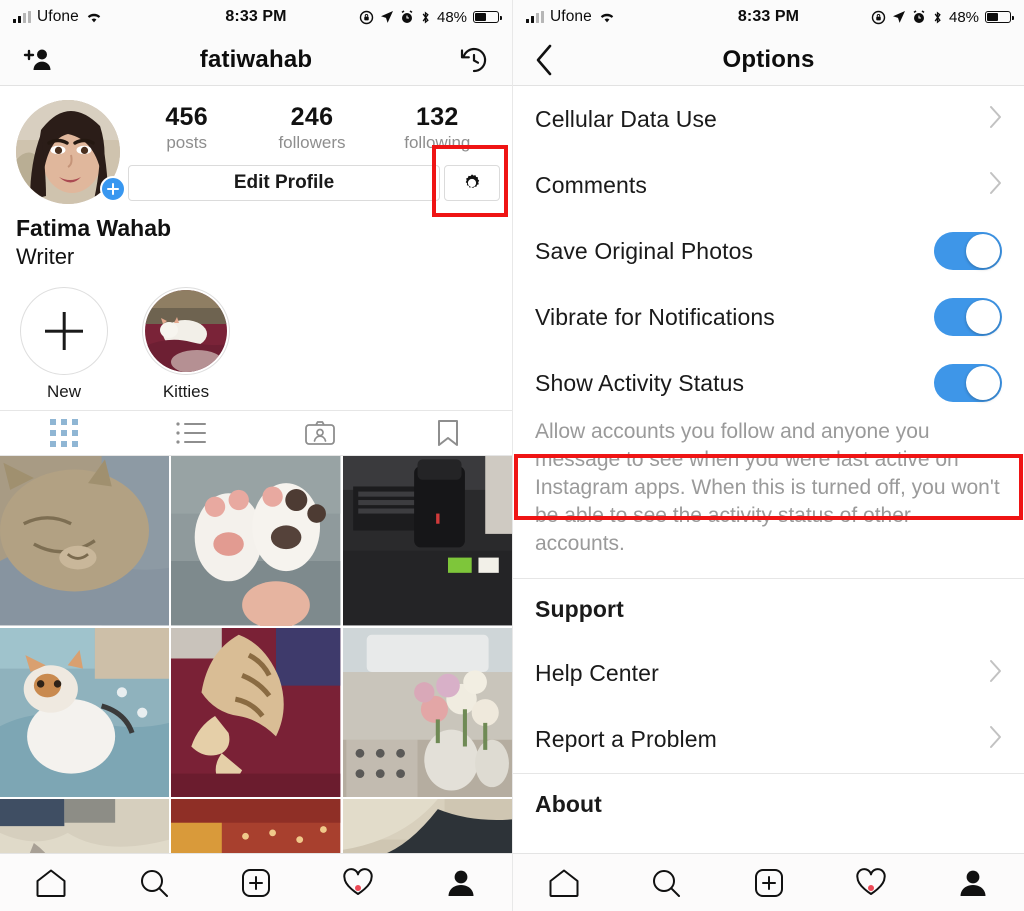 This screenshot has width=1024, height=911. I want to click on stat-posts-count: 456, so click(186, 117).